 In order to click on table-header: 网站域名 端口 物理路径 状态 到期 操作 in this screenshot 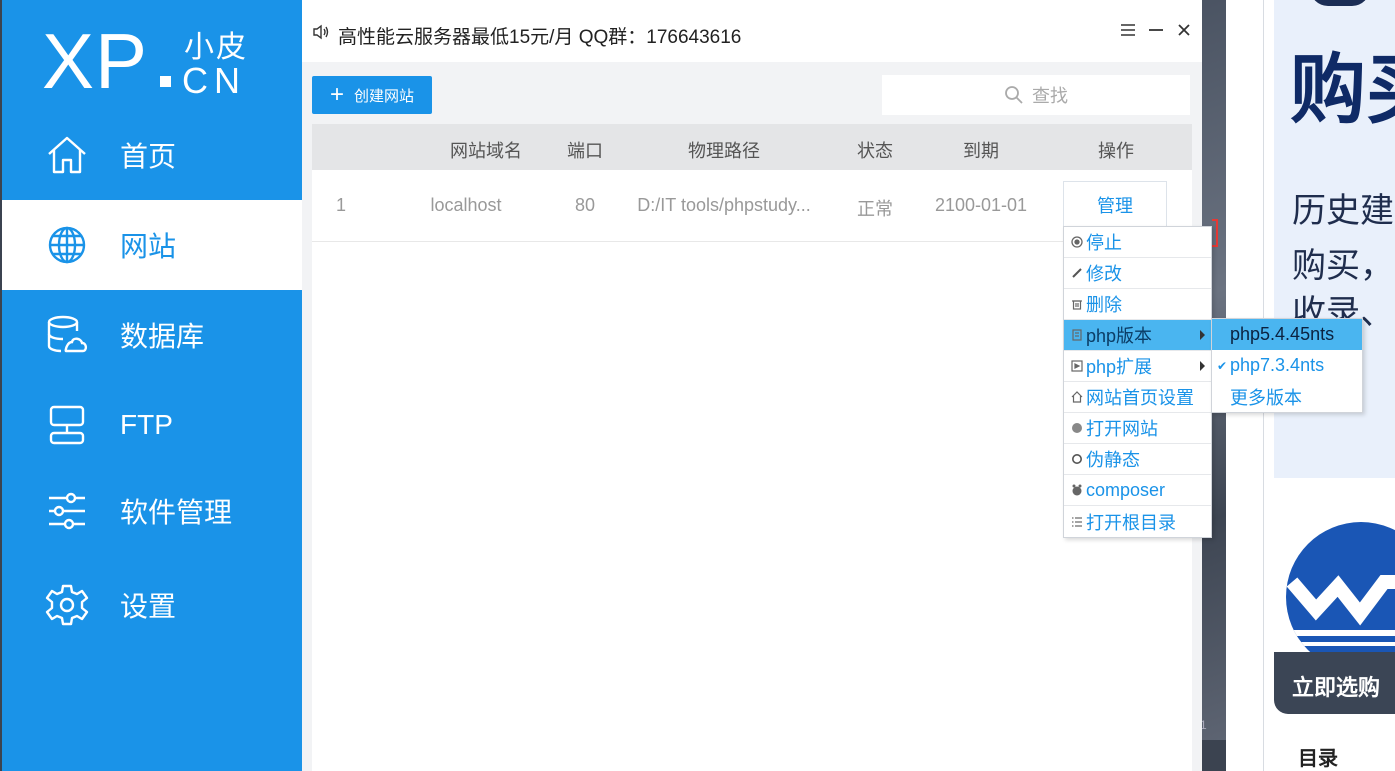, I will do `click(752, 147)`.